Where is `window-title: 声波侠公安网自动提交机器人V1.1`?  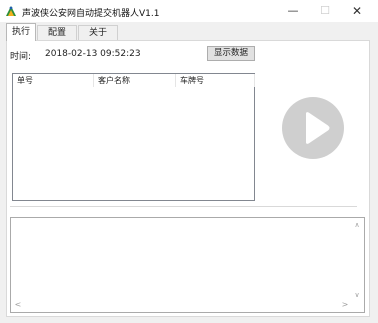 window-title: 声波侠公安网自动提交机器人V1.1 is located at coordinates (91, 14).